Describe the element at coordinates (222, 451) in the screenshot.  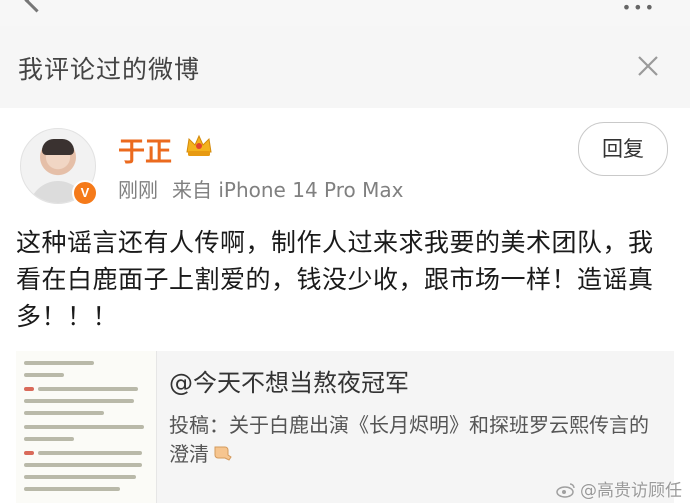
I see `pointing-down-hand-icon` at that location.